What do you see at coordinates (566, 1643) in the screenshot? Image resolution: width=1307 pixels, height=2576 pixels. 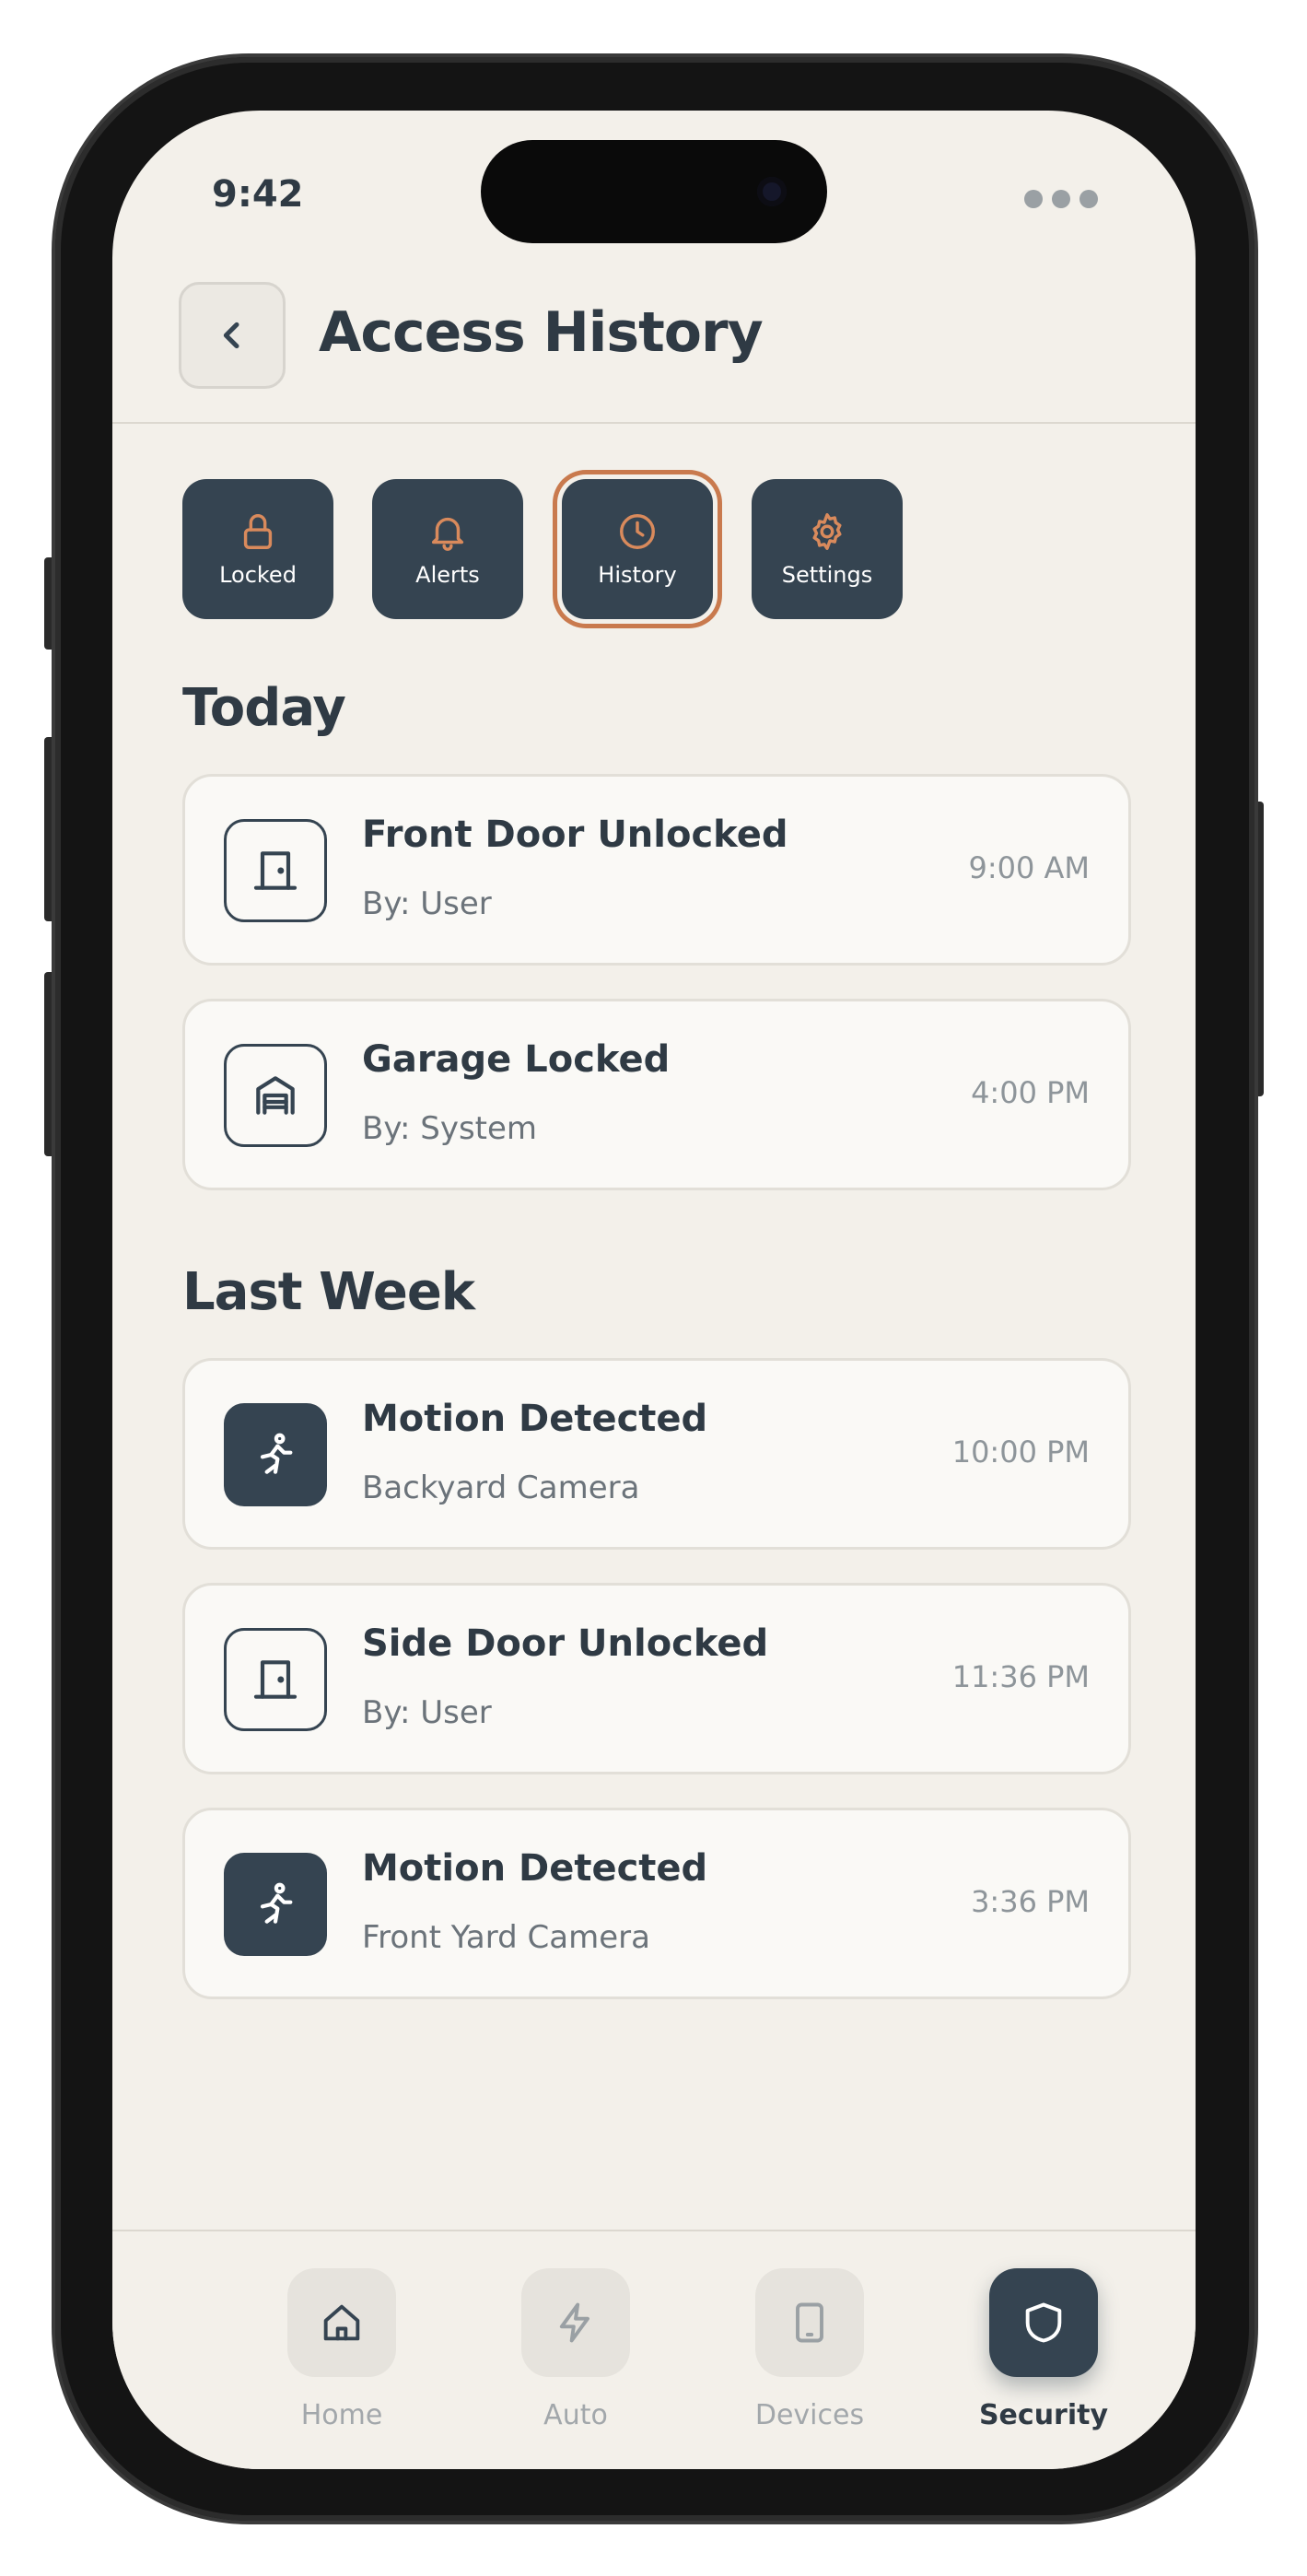 I see `event-title: Side Door Unlocked` at bounding box center [566, 1643].